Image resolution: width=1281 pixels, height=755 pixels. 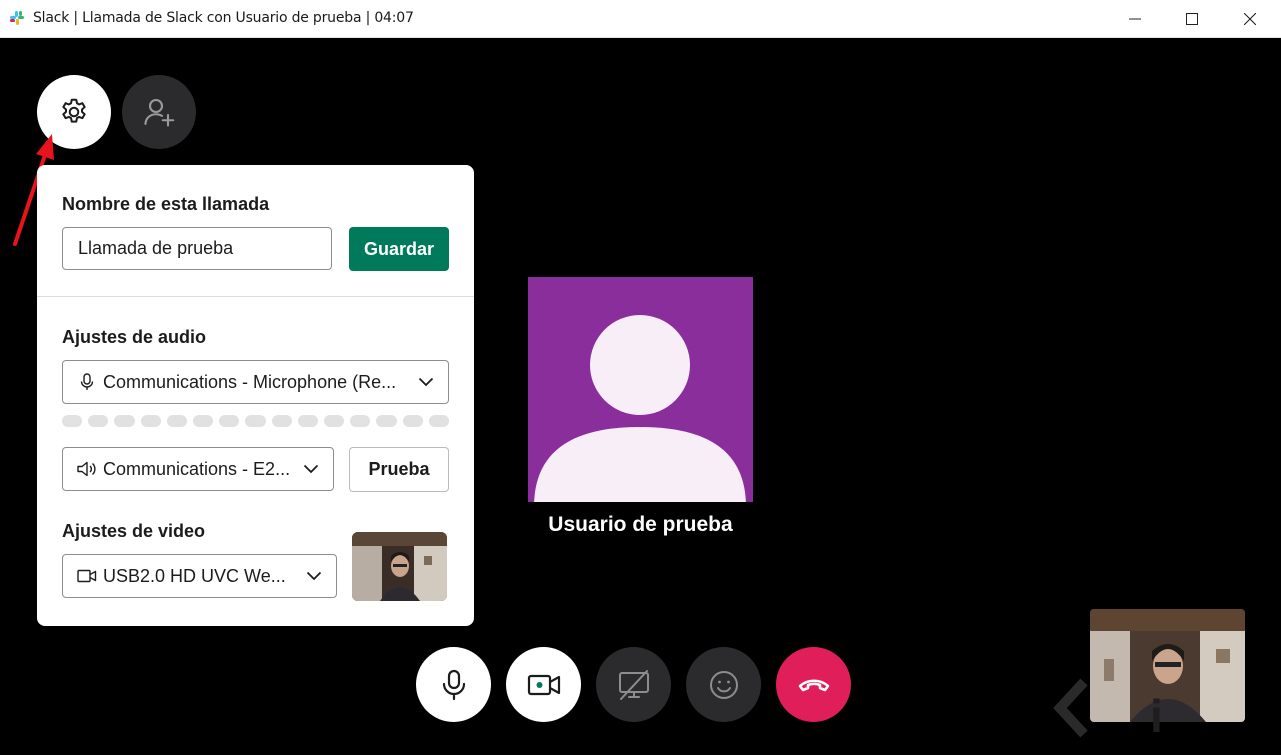 I want to click on mic-level-meter, so click(x=256, y=421).